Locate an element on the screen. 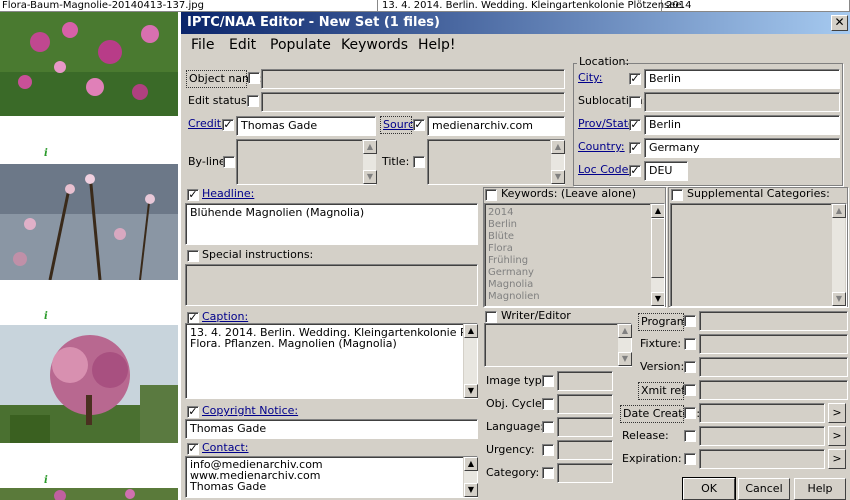  close-icon: ✕ is located at coordinates (839, 23).